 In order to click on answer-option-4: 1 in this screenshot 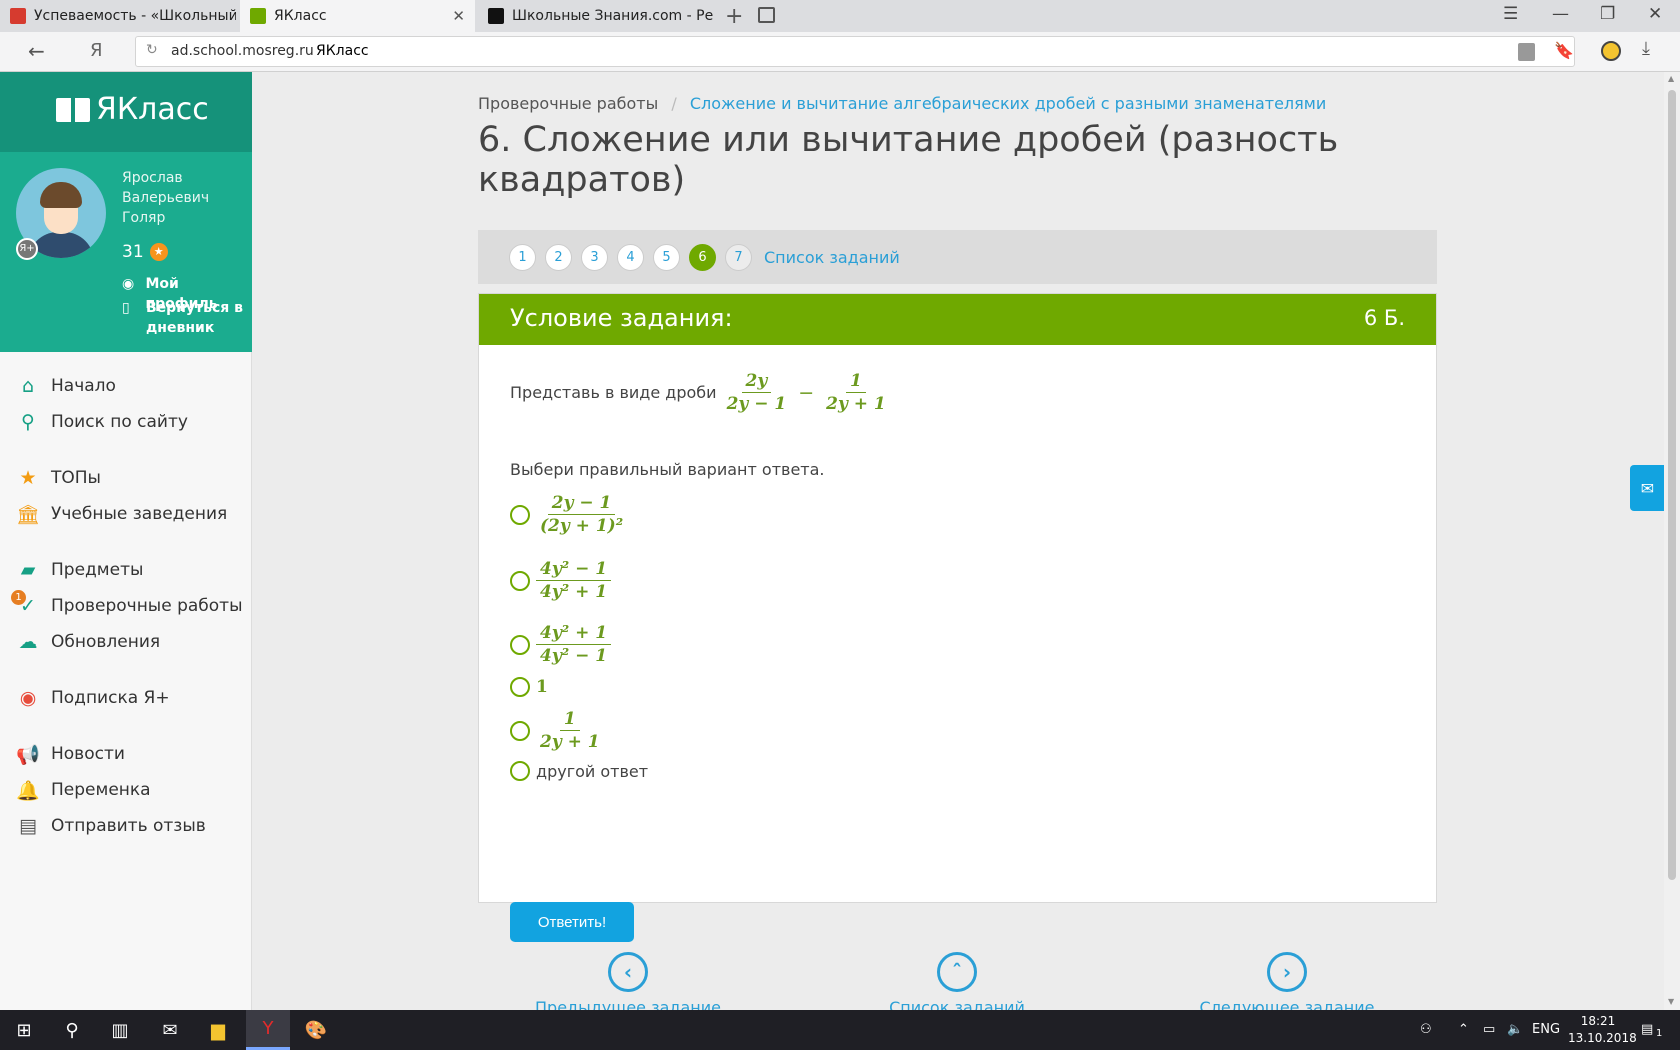, I will do `click(529, 687)`.